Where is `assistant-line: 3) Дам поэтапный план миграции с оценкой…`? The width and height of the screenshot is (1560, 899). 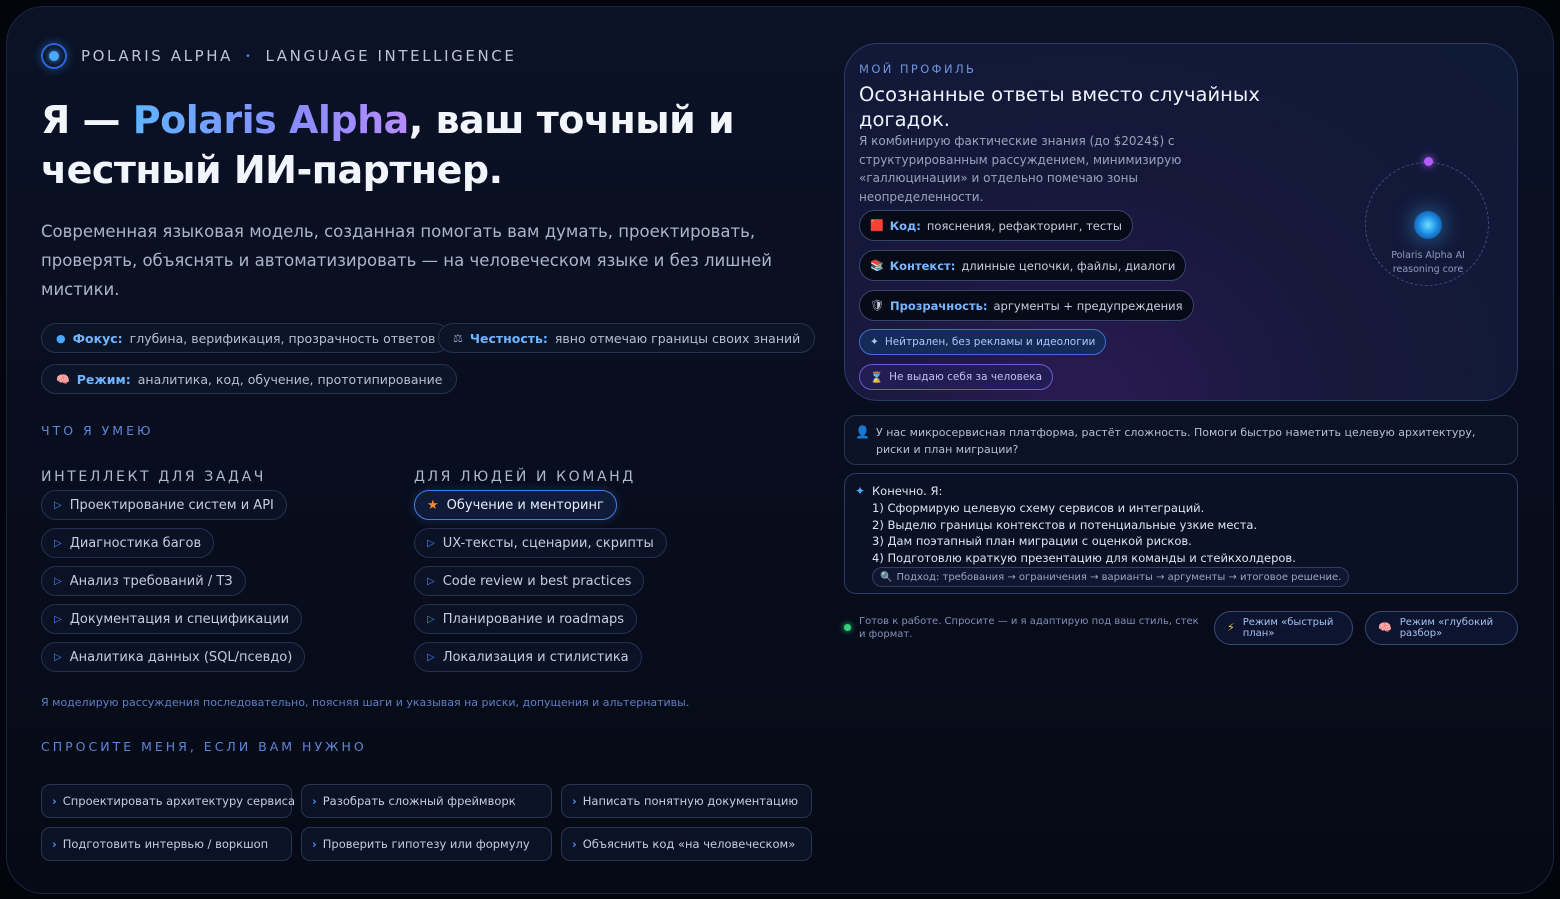 assistant-line: 3) Дам поэтапный план миграции с оценкой… is located at coordinates (1032, 541).